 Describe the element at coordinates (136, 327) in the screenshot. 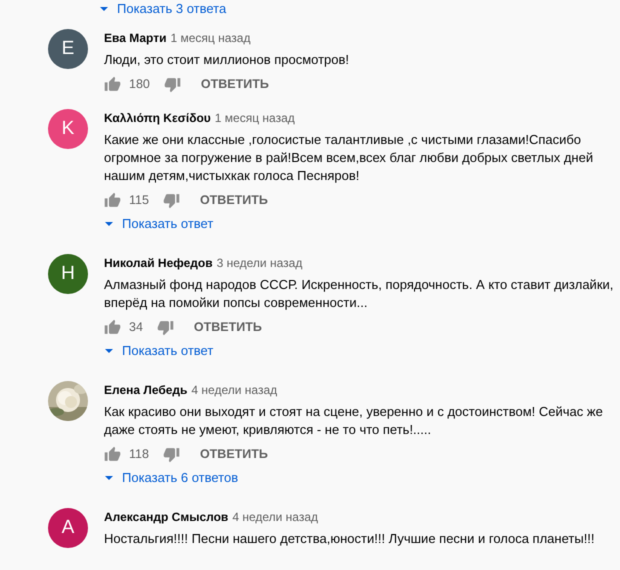

I see `like-count: 34` at that location.